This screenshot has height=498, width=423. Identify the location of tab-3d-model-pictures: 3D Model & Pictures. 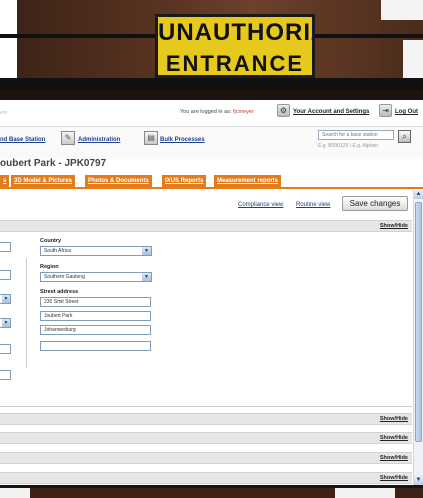
(43, 181).